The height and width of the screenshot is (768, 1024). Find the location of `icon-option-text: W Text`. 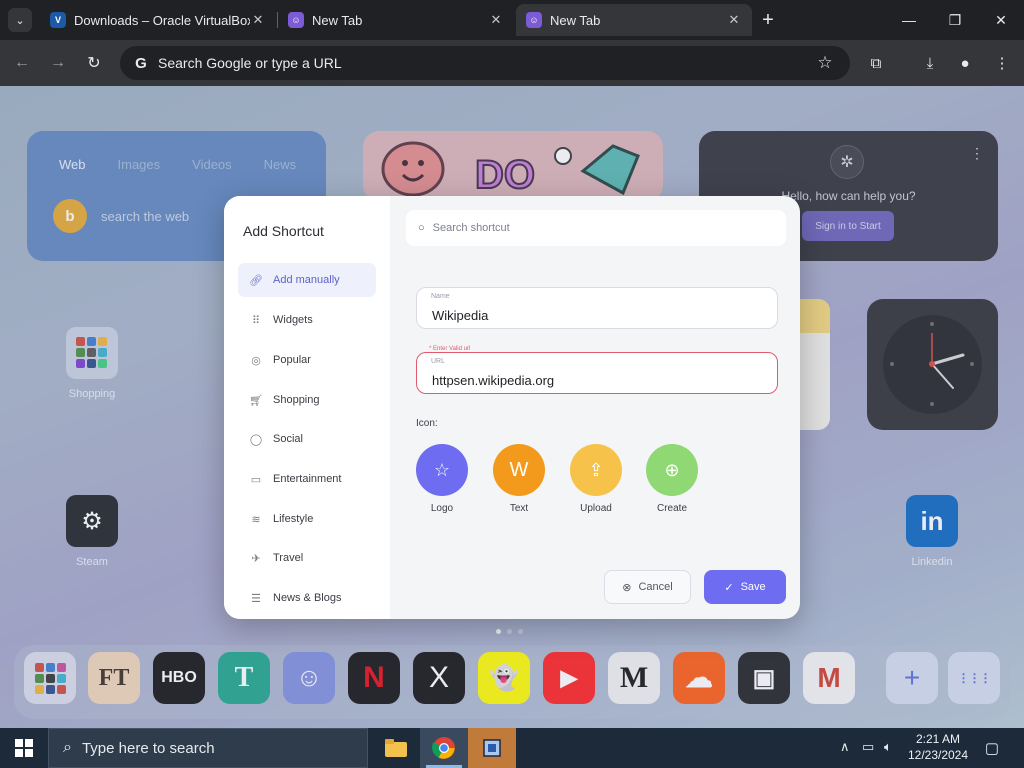

icon-option-text: W Text is located at coordinates (519, 479).